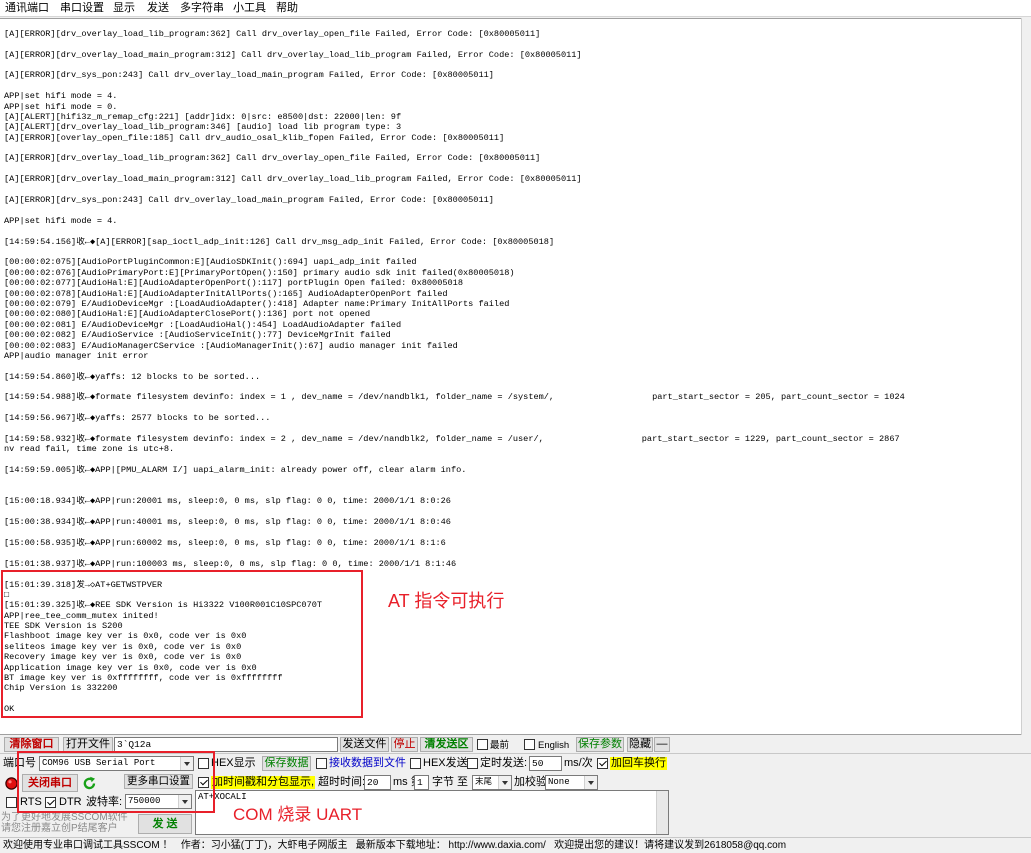 This screenshot has width=1031, height=853. What do you see at coordinates (202, 8) in the screenshot?
I see `menu-item-multi-string: 多字符串` at bounding box center [202, 8].